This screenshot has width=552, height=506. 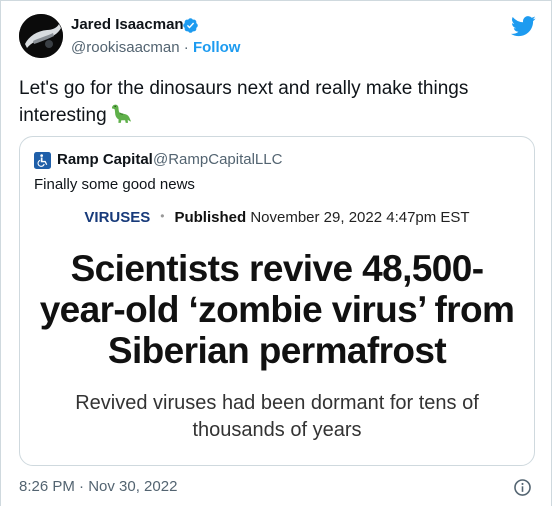 What do you see at coordinates (41, 36) in the screenshot?
I see `avatar` at bounding box center [41, 36].